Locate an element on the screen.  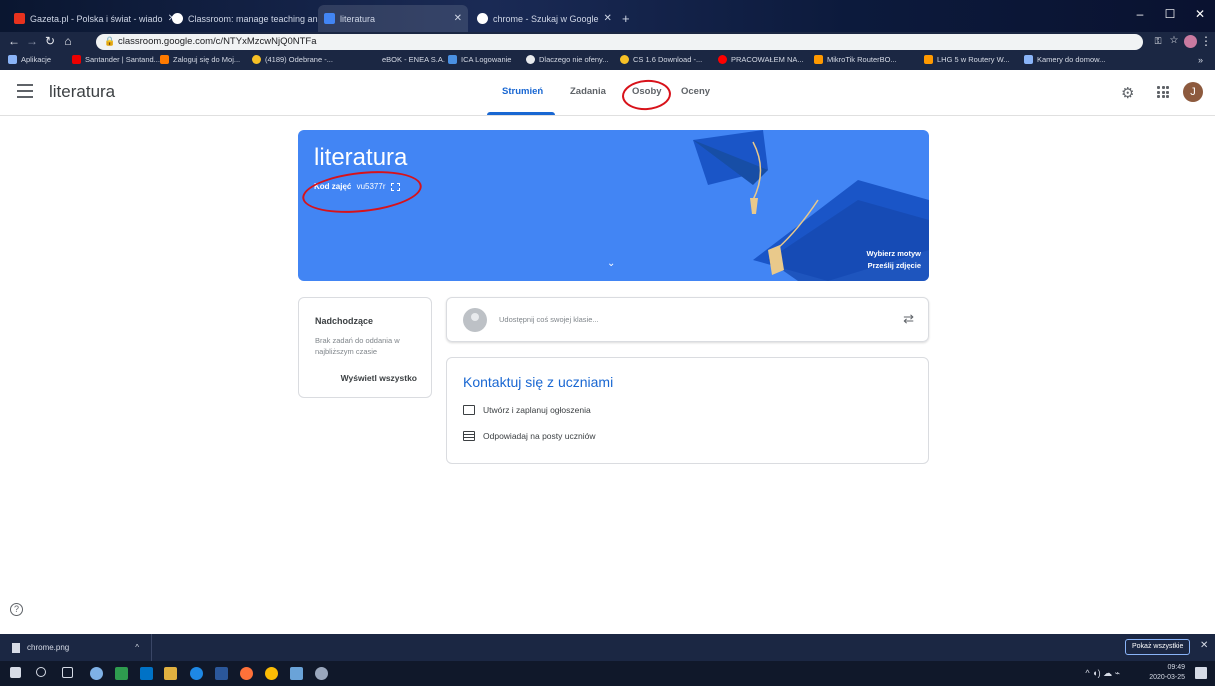
comment-icon is located at coordinates (469, 410).